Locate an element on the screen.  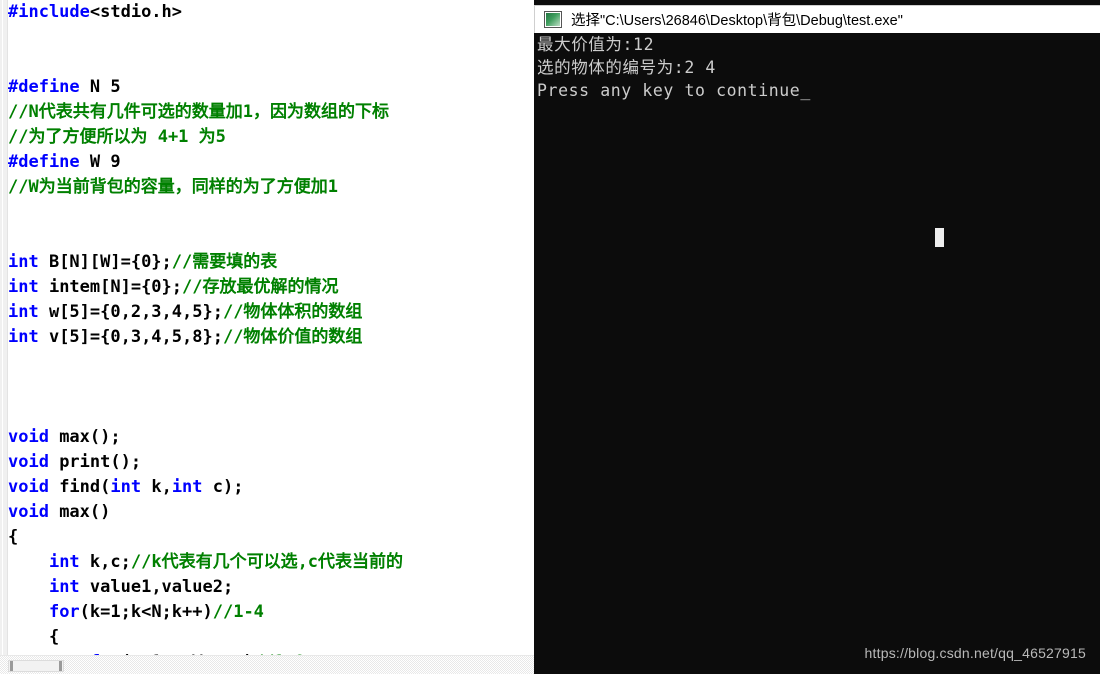
code-token-plain: print(); is located at coordinates (95, 462).